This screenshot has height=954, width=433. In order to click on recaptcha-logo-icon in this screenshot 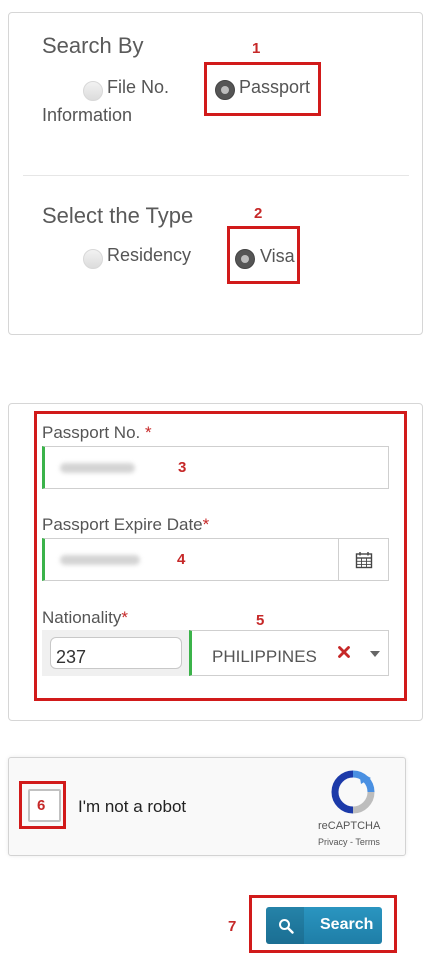, I will do `click(353, 792)`.